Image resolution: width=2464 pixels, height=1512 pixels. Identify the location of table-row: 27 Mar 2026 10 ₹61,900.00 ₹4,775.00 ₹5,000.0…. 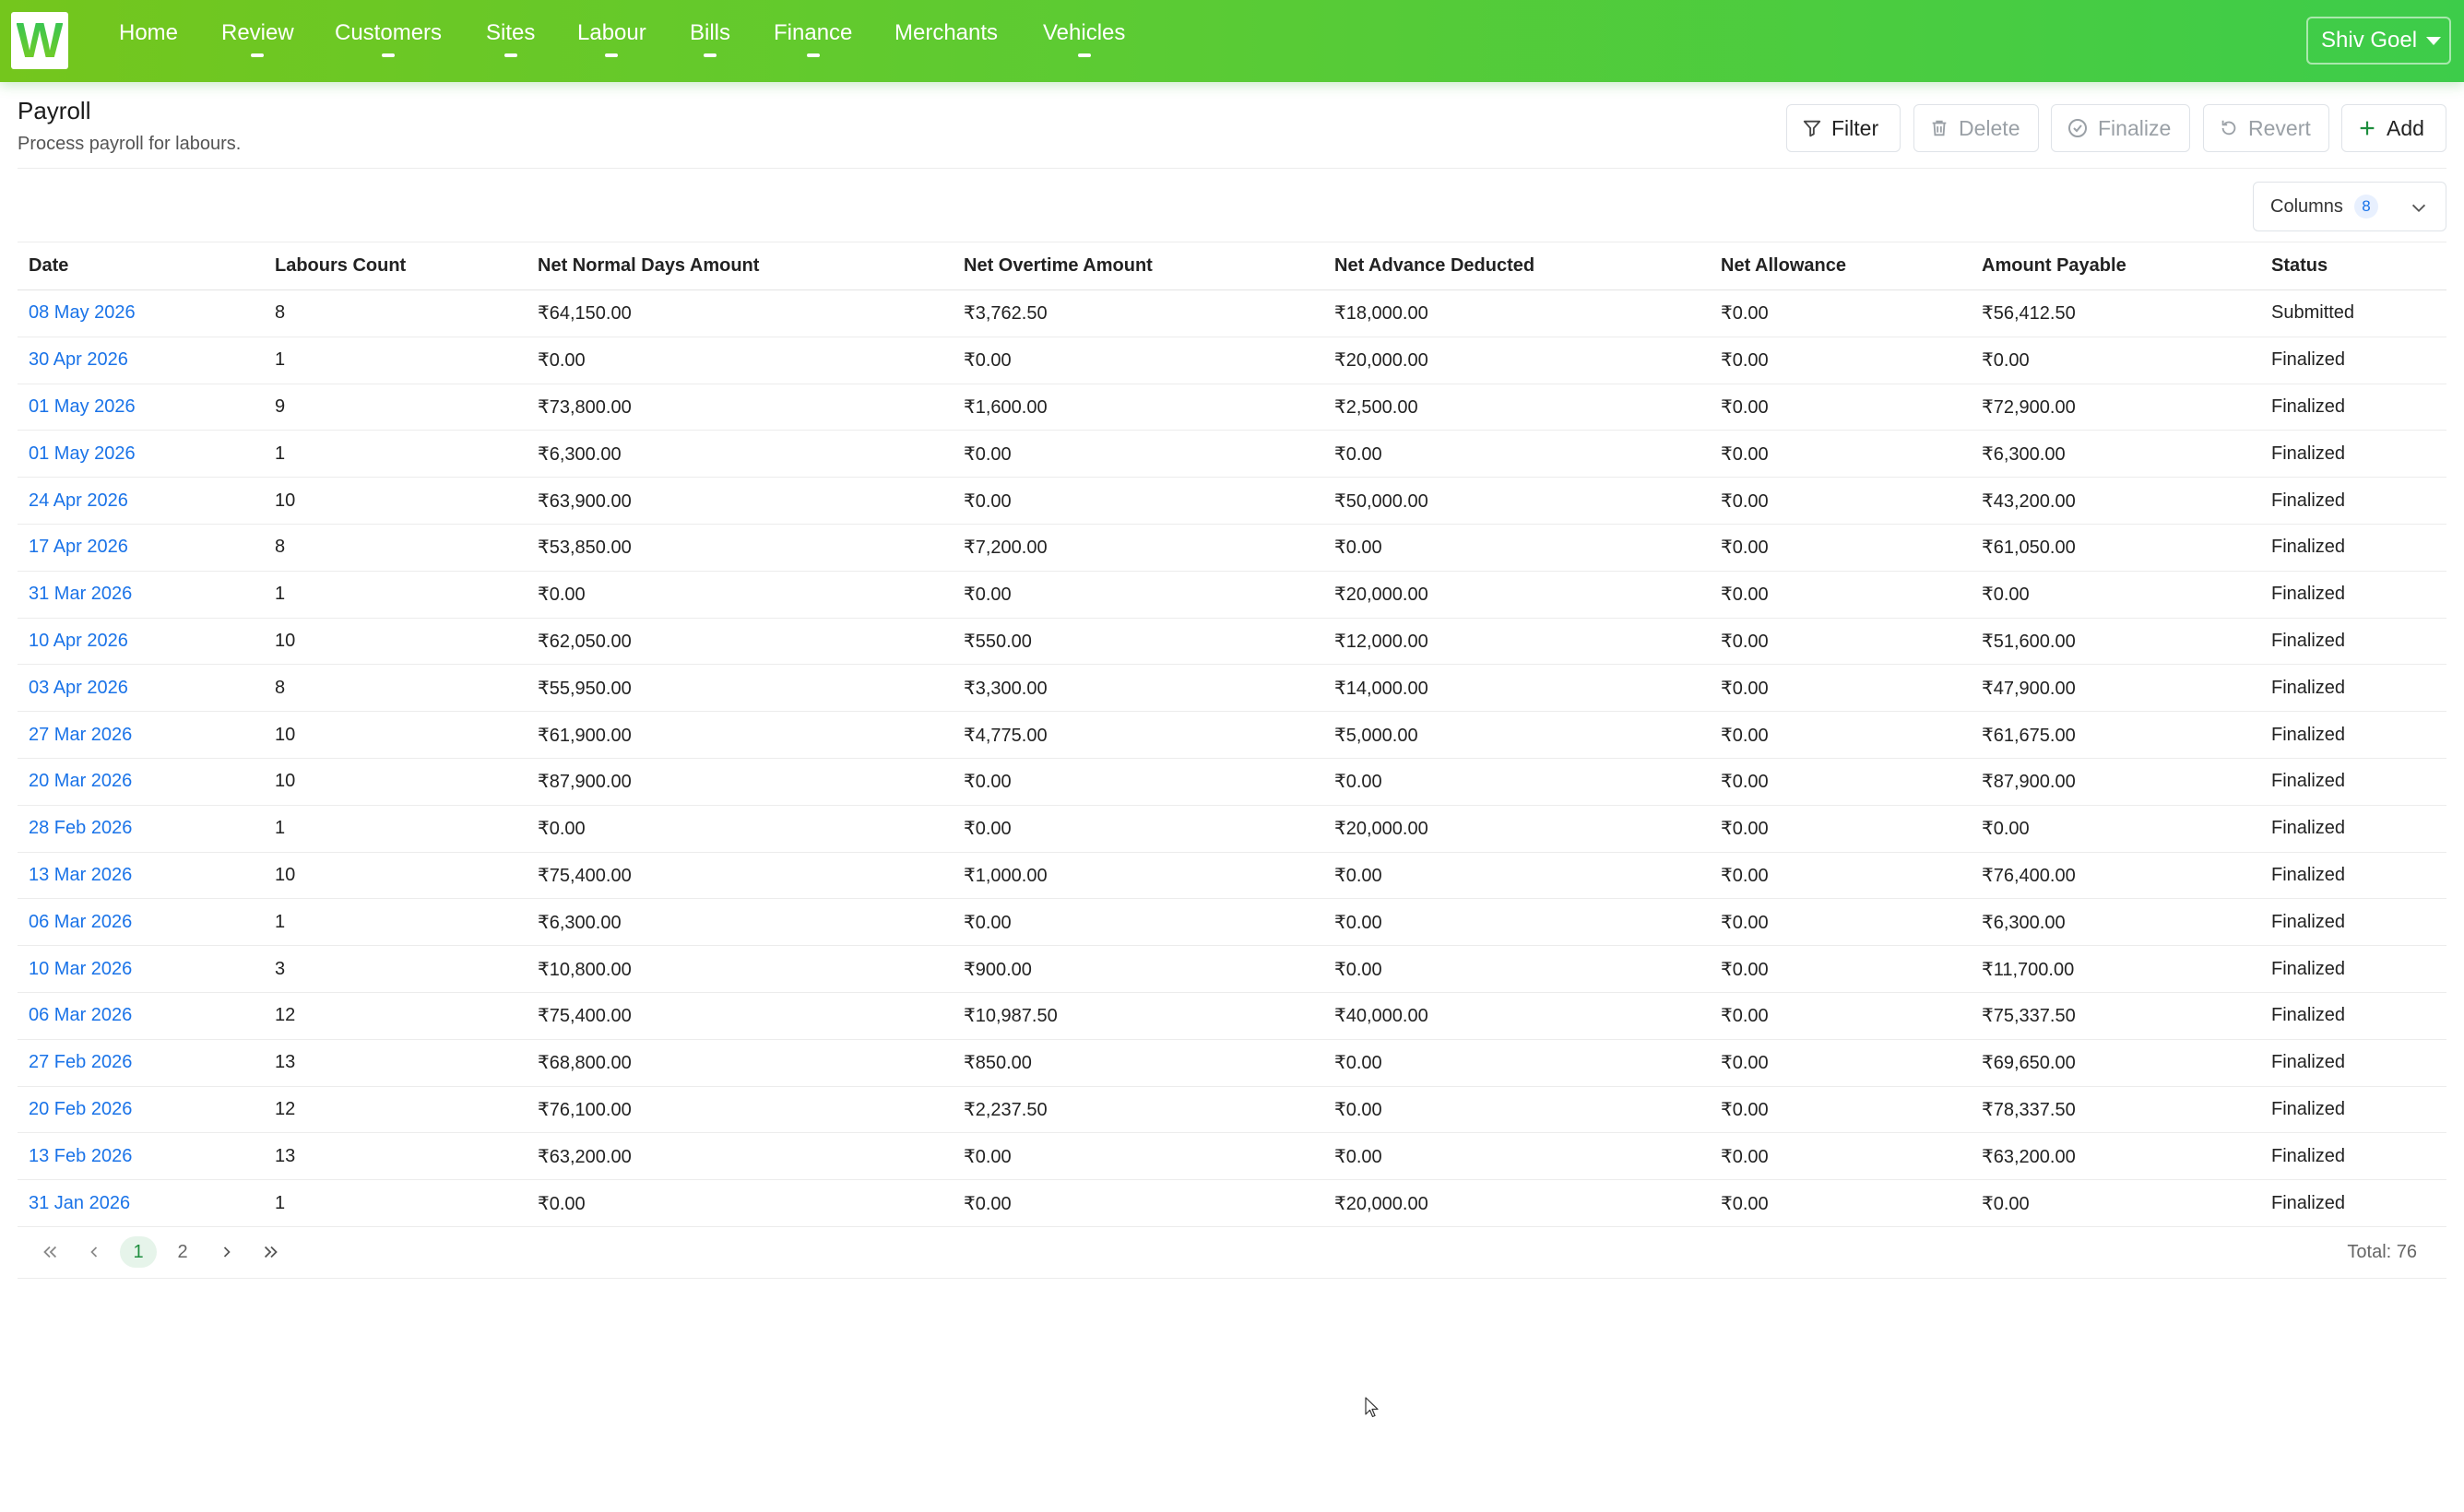
(1232, 735).